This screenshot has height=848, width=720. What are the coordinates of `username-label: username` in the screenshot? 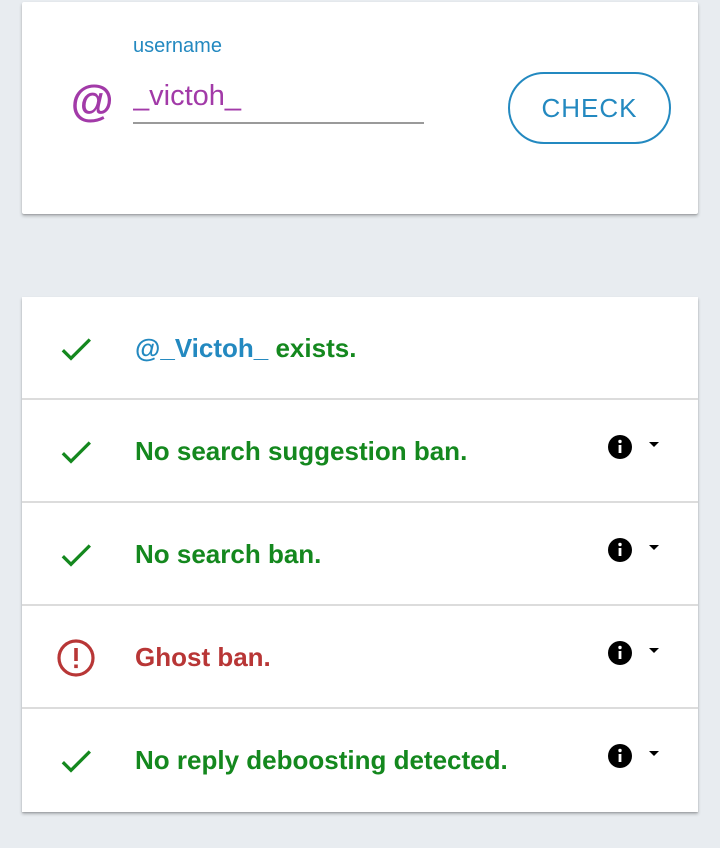 It's located at (177, 46).